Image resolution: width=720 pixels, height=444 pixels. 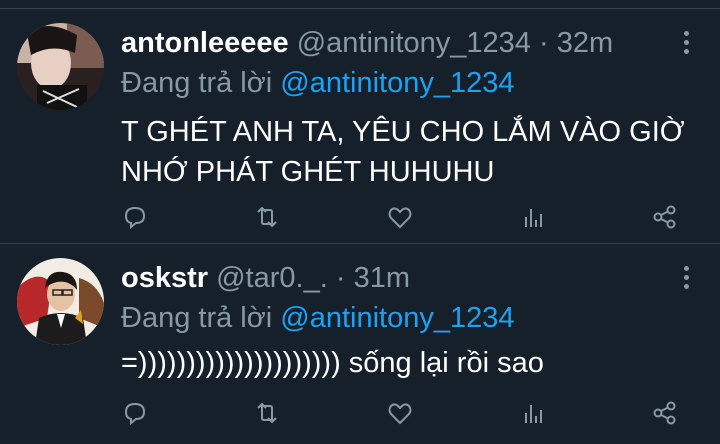 What do you see at coordinates (272, 278) in the screenshot?
I see `user-handle: @tar0._.` at bounding box center [272, 278].